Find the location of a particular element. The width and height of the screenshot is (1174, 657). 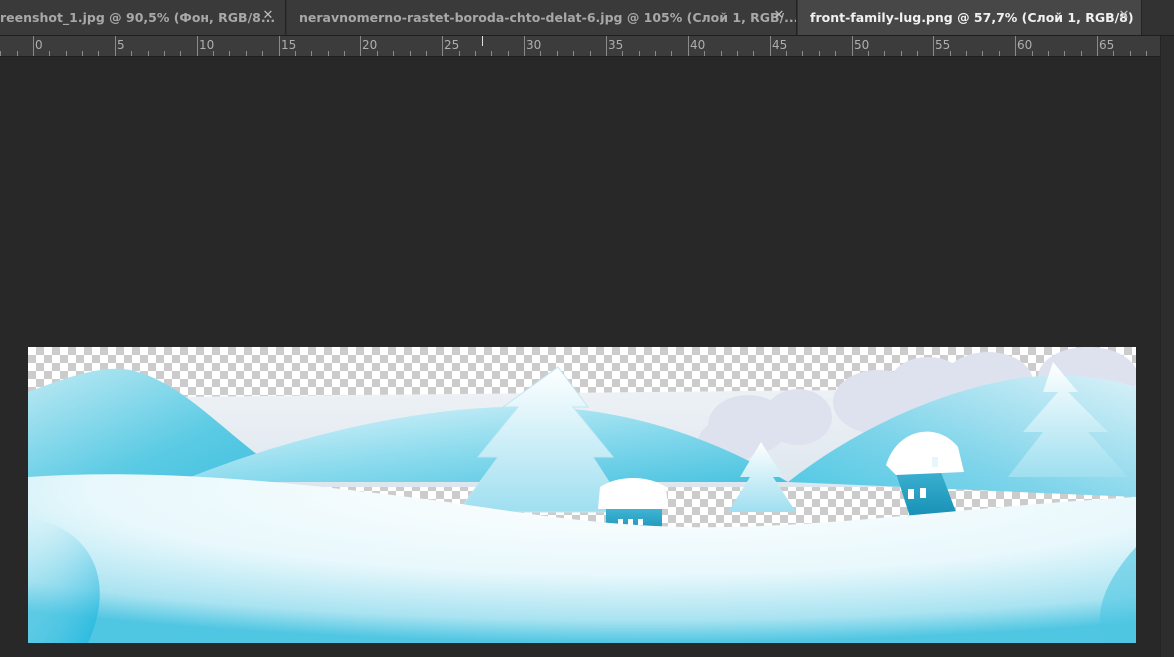

tab-screenshot: reenshot_1.jpg @ 90,5% (Фон, RGB/8... ✕ is located at coordinates (143, 17).